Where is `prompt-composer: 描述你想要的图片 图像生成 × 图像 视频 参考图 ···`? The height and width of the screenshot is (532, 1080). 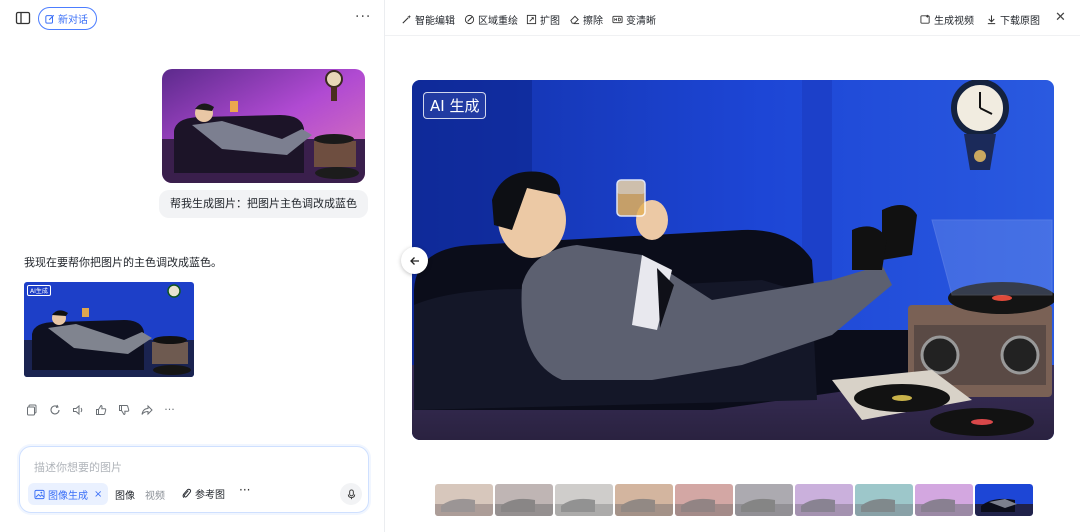
prompt-composer: 描述你想要的图片 图像生成 × 图像 视频 参考图 ··· is located at coordinates (194, 479).